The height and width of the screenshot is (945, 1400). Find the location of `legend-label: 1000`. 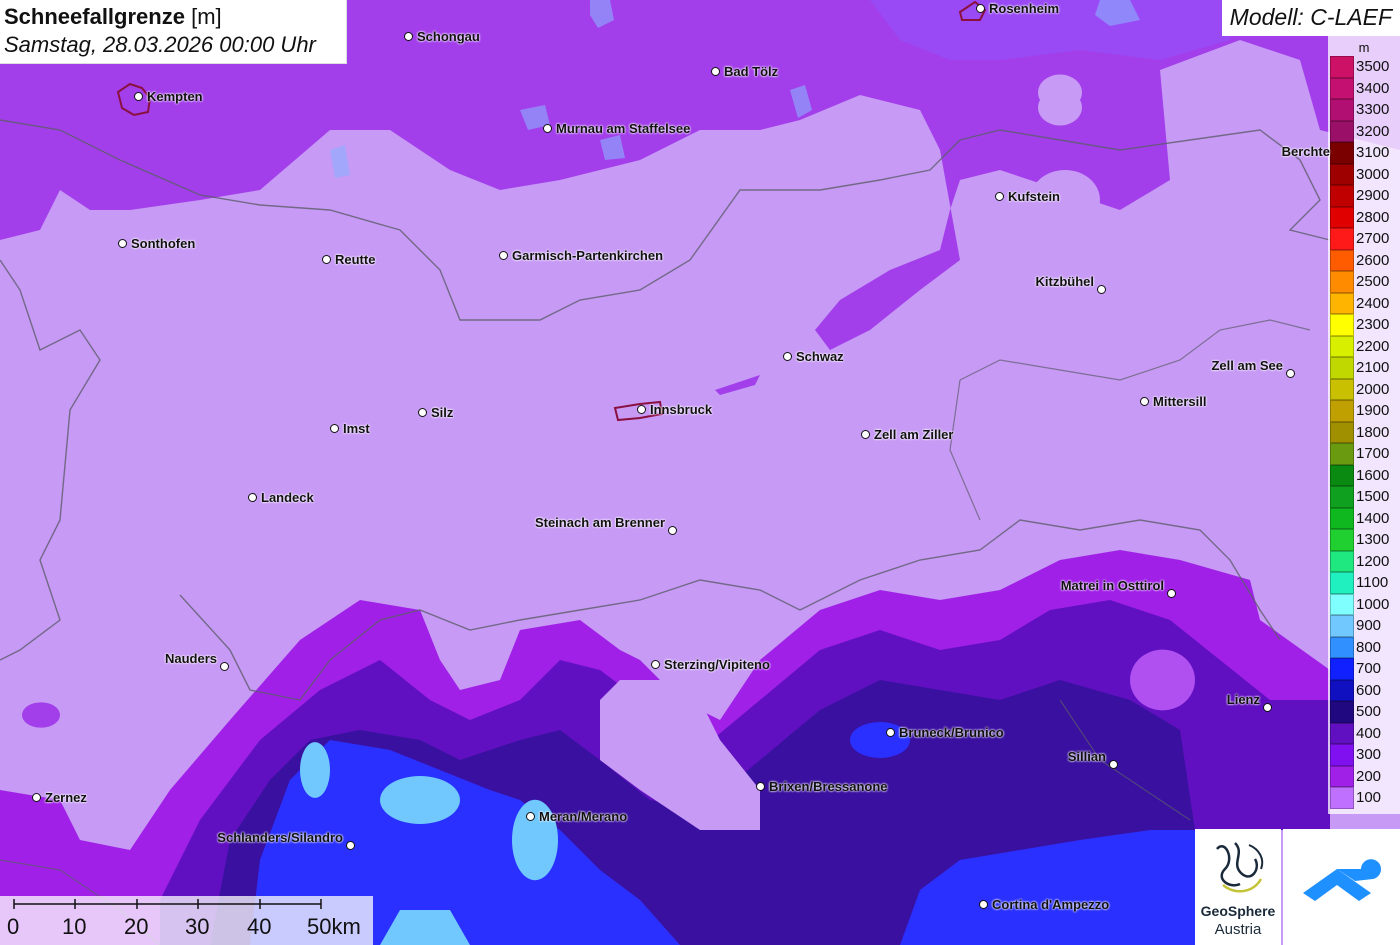

legend-label: 1000 is located at coordinates (1373, 604).